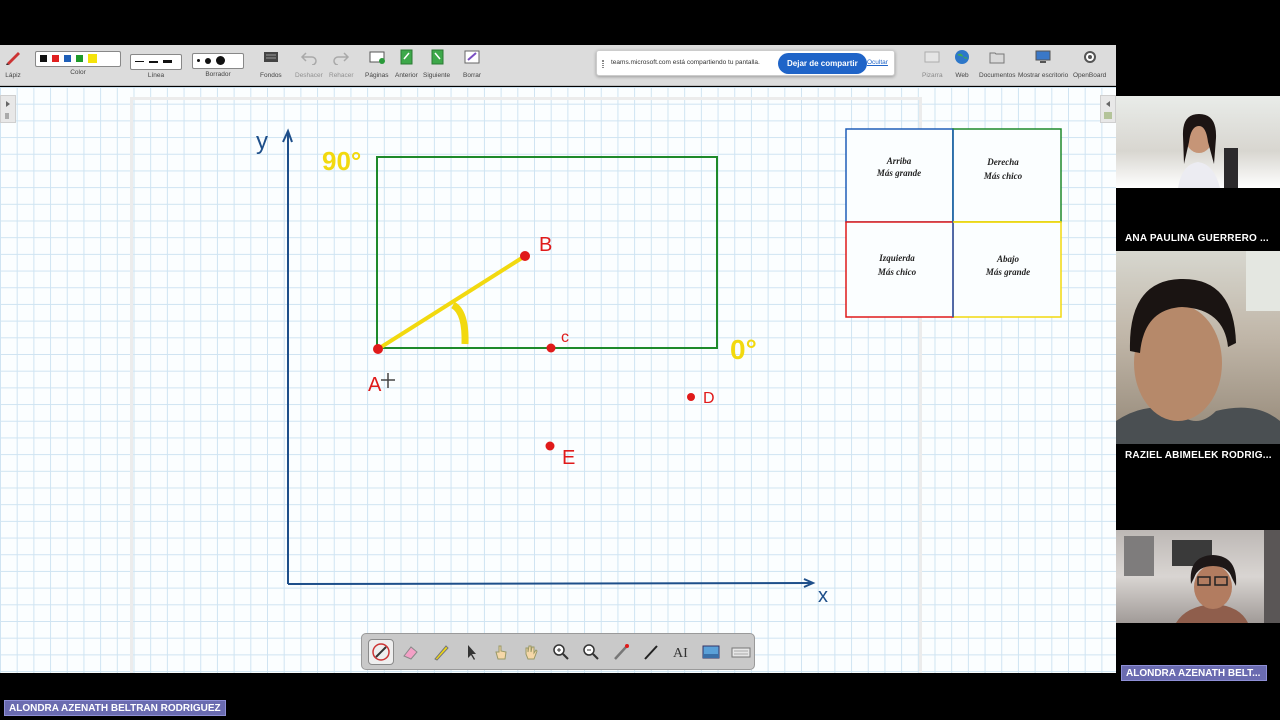 Image resolution: width=1280 pixels, height=720 pixels. I want to click on angle-90-label: 90°, so click(341, 161).